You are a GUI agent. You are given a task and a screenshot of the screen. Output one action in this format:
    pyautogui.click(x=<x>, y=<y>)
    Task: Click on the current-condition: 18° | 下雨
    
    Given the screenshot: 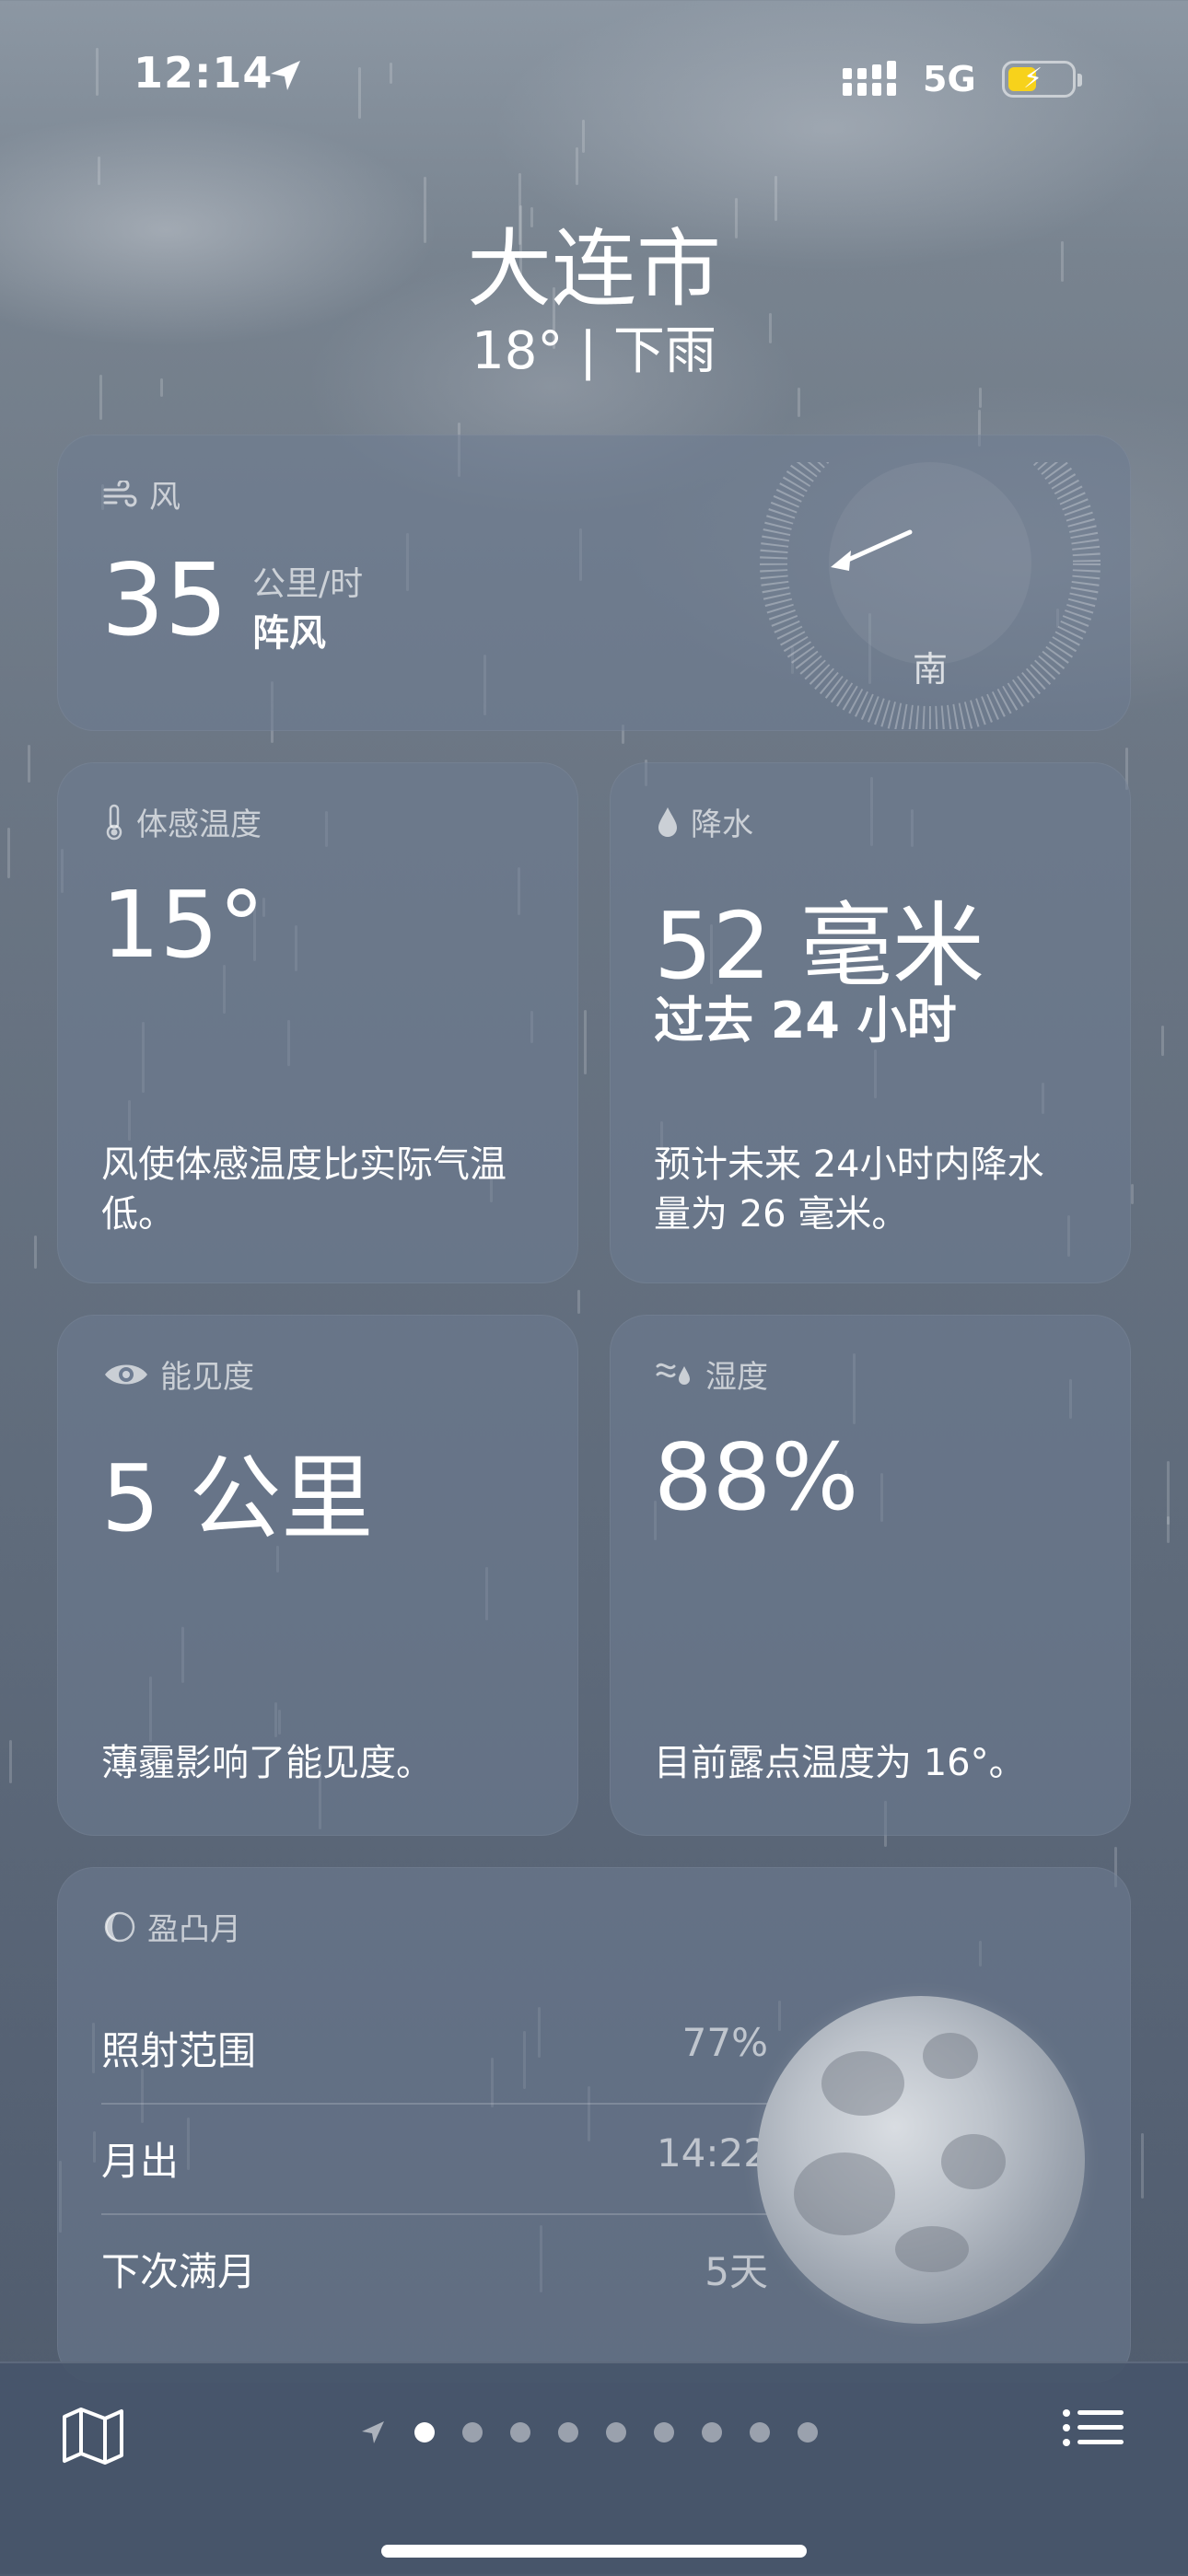 What is the action you would take?
    pyautogui.click(x=594, y=351)
    